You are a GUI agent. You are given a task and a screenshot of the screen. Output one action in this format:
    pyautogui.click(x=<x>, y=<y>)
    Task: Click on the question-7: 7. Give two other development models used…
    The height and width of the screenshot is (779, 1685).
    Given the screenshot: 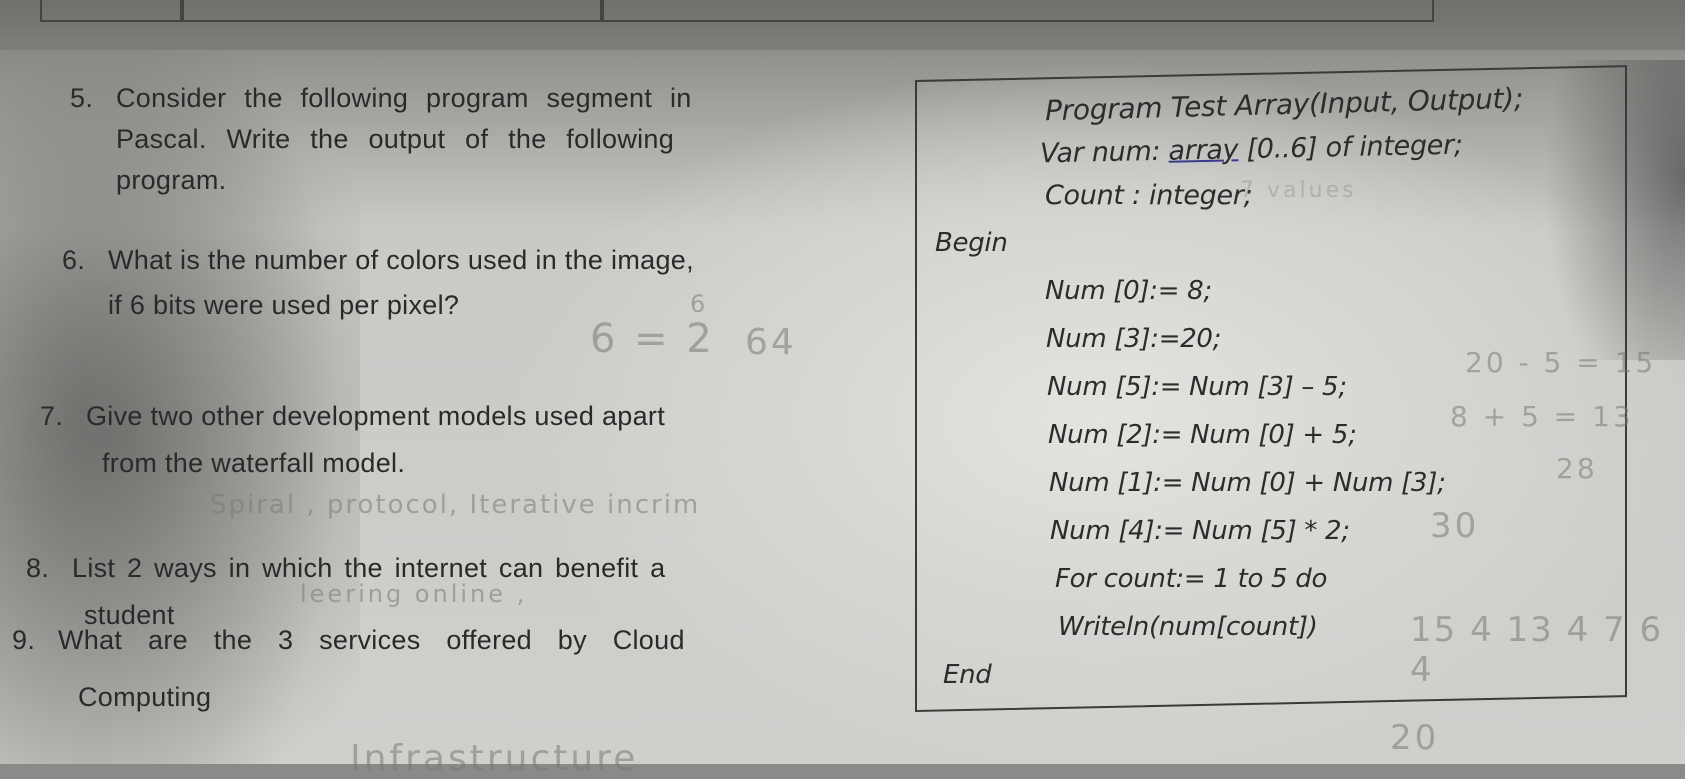 What is the action you would take?
    pyautogui.click(x=352, y=440)
    